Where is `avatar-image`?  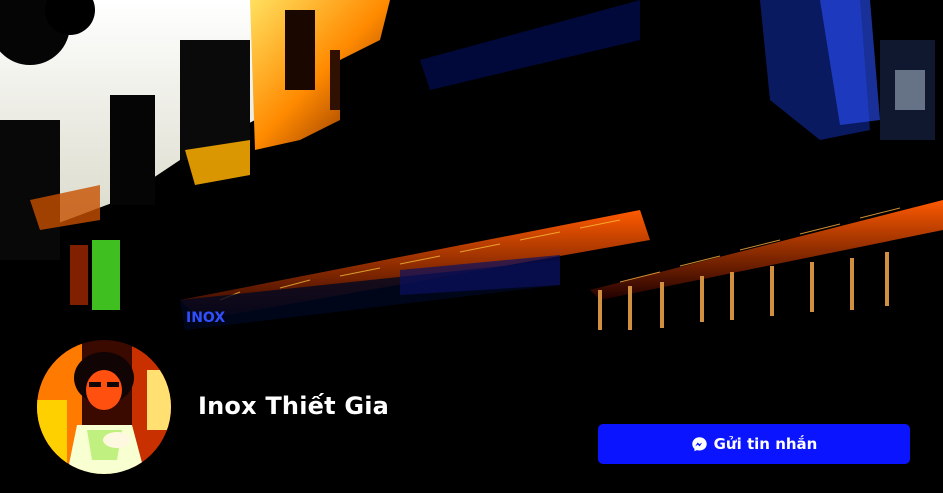 avatar-image is located at coordinates (104, 407).